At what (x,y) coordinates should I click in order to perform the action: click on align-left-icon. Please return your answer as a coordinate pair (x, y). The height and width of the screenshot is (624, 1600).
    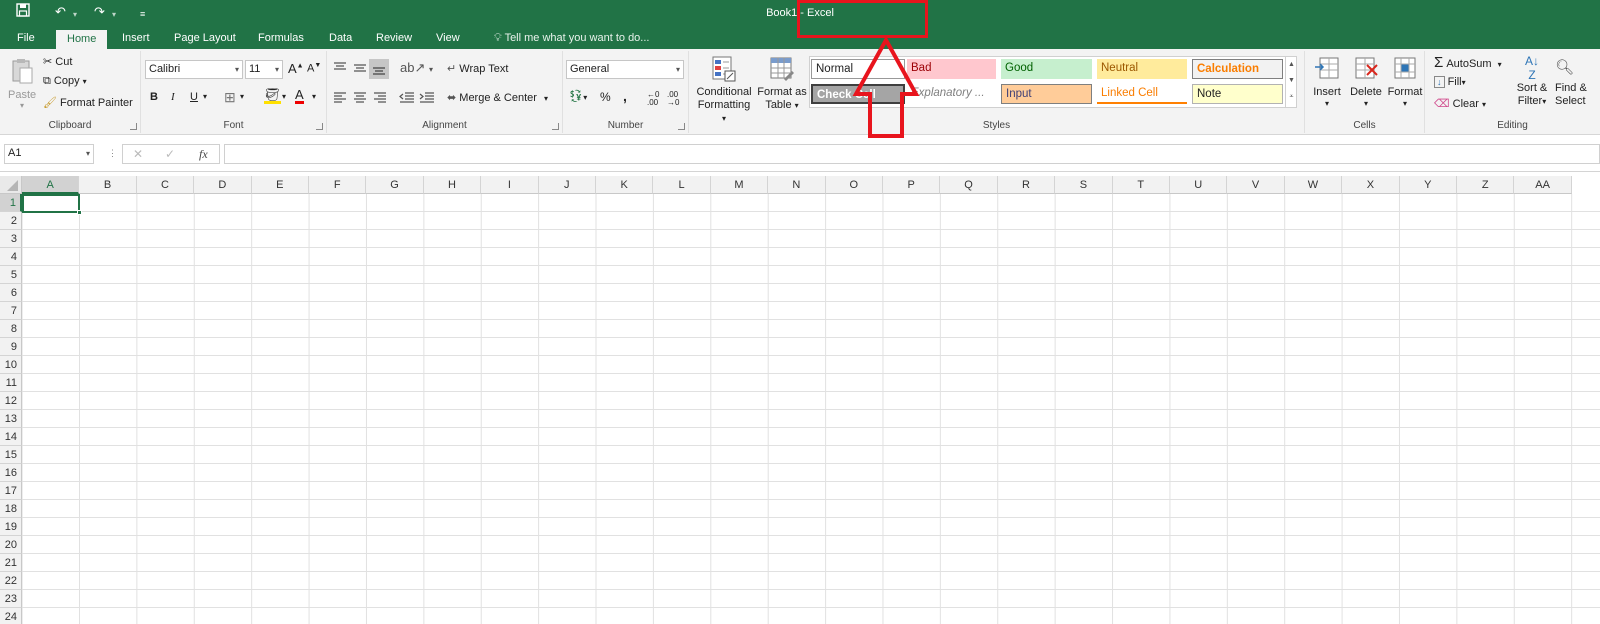
    Looking at the image, I should click on (340, 98).